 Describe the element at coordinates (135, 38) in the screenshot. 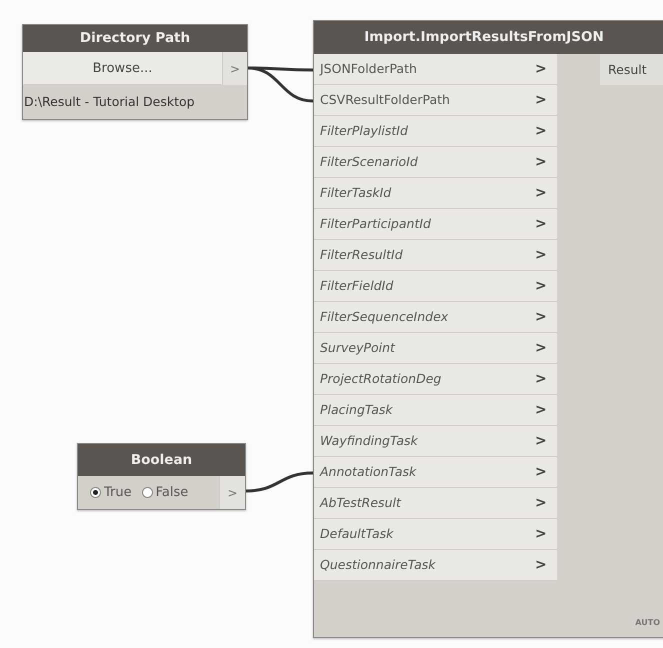

I see `node-title: Directory Path` at that location.